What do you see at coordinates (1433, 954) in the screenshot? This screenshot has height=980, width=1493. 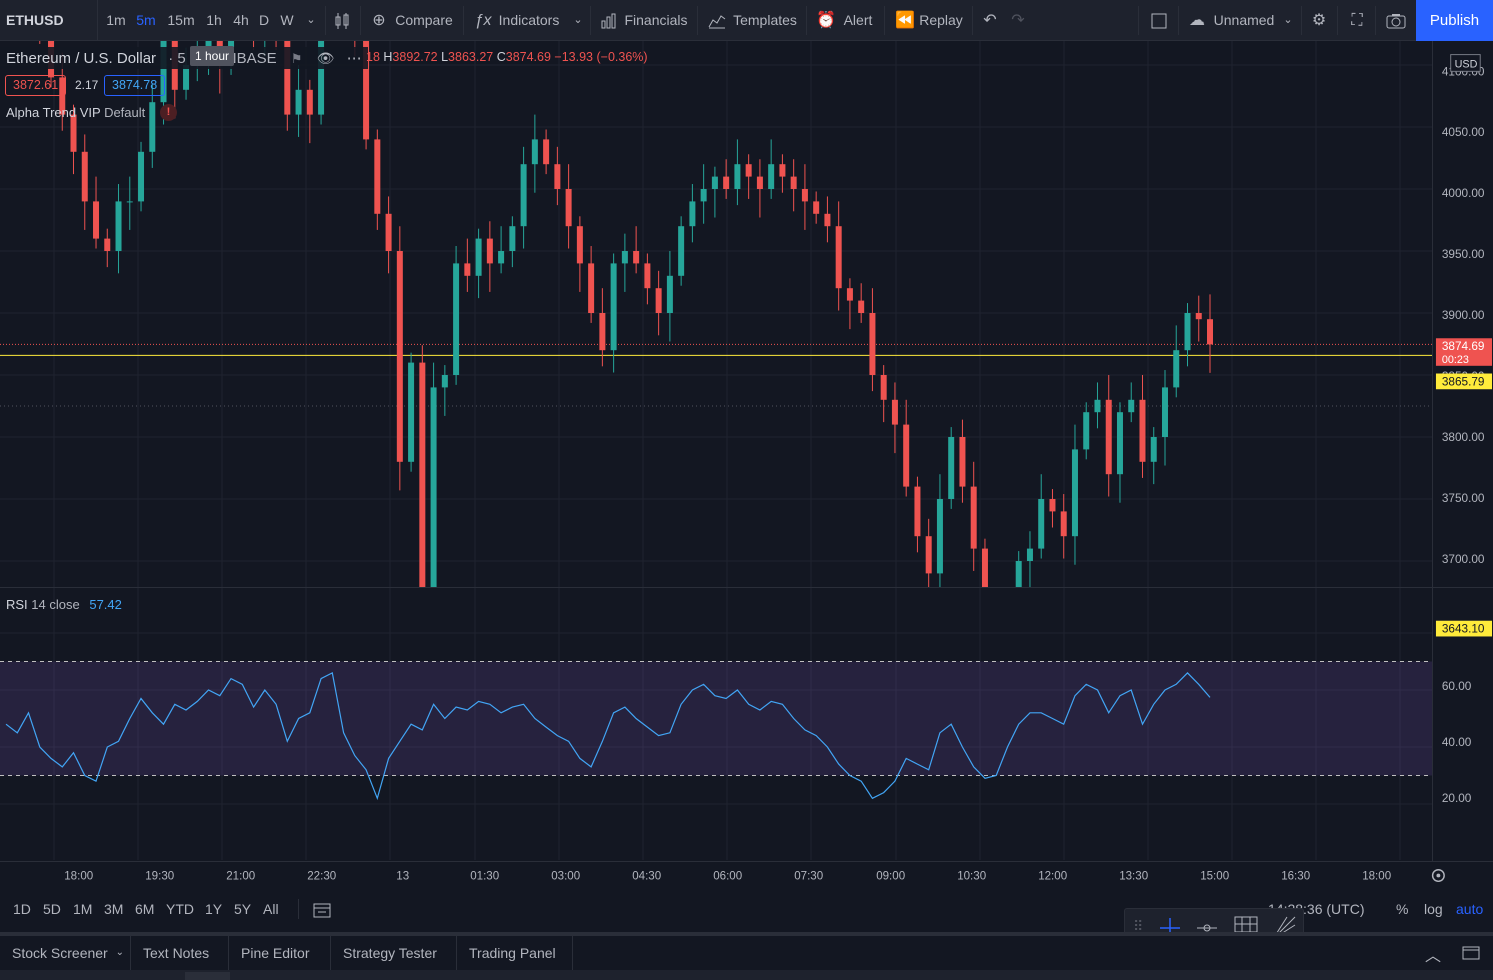 I see `chevron-up-icon: ︿` at bounding box center [1433, 954].